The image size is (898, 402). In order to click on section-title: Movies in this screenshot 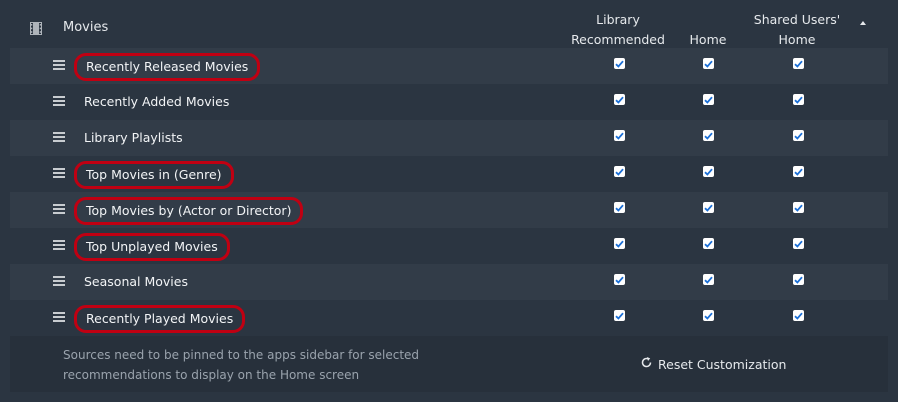, I will do `click(86, 27)`.